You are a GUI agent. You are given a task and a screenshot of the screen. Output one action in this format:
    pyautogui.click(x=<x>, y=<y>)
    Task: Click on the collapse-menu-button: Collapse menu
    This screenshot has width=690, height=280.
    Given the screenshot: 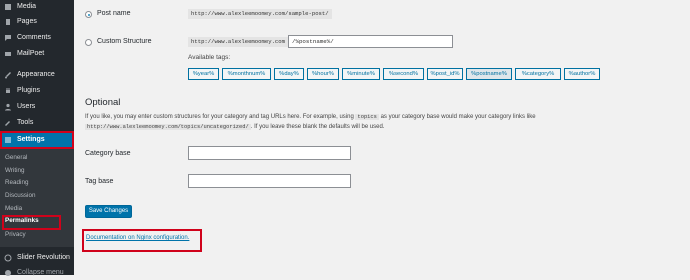 What is the action you would take?
    pyautogui.click(x=37, y=273)
    